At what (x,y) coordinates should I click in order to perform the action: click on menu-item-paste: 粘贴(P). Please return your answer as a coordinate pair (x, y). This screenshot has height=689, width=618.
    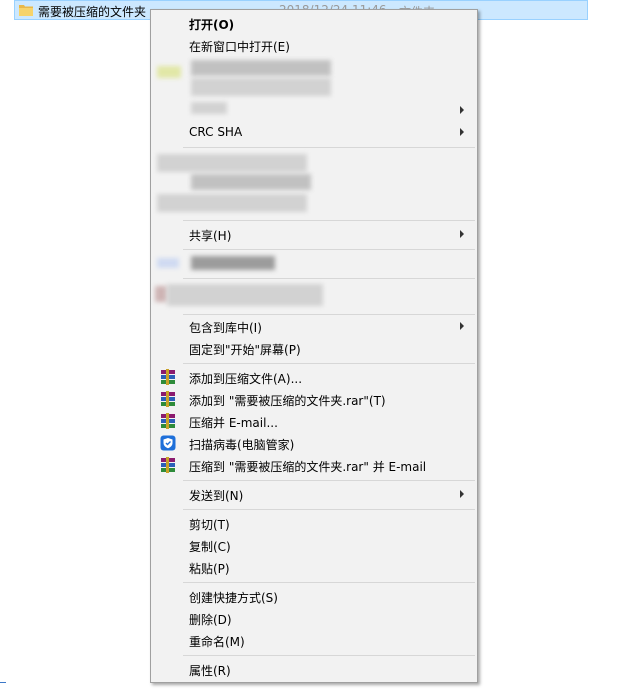
    Looking at the image, I should click on (314, 567).